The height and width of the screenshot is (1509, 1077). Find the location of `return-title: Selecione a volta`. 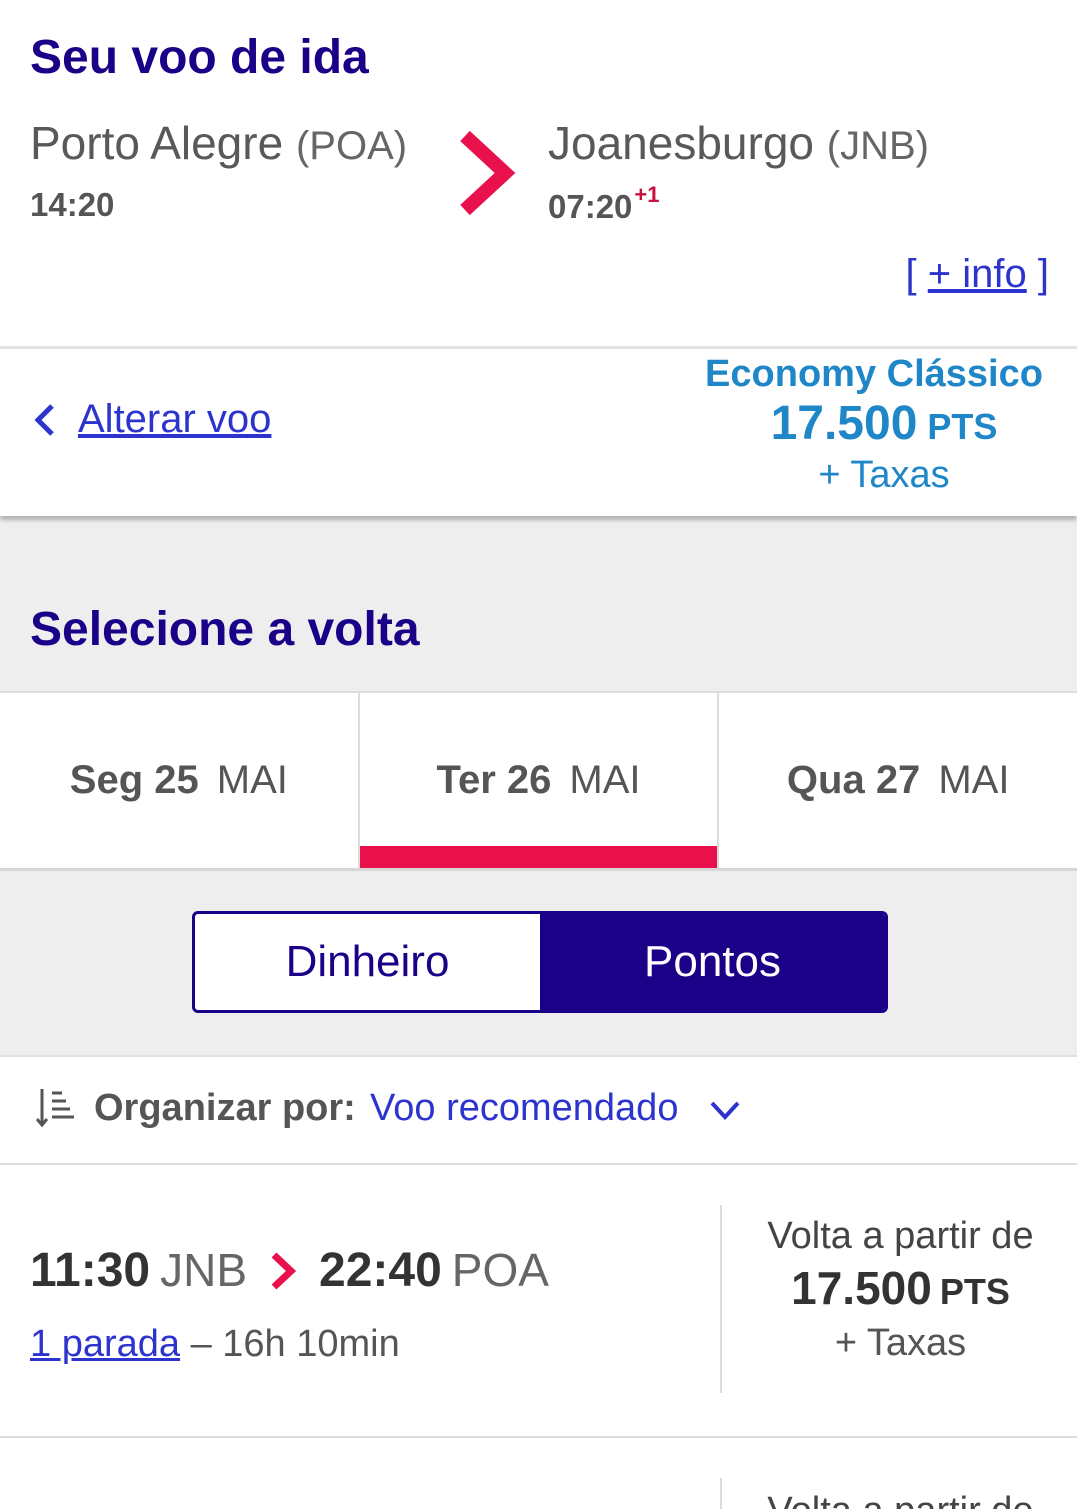

return-title: Selecione a volta is located at coordinates (225, 629).